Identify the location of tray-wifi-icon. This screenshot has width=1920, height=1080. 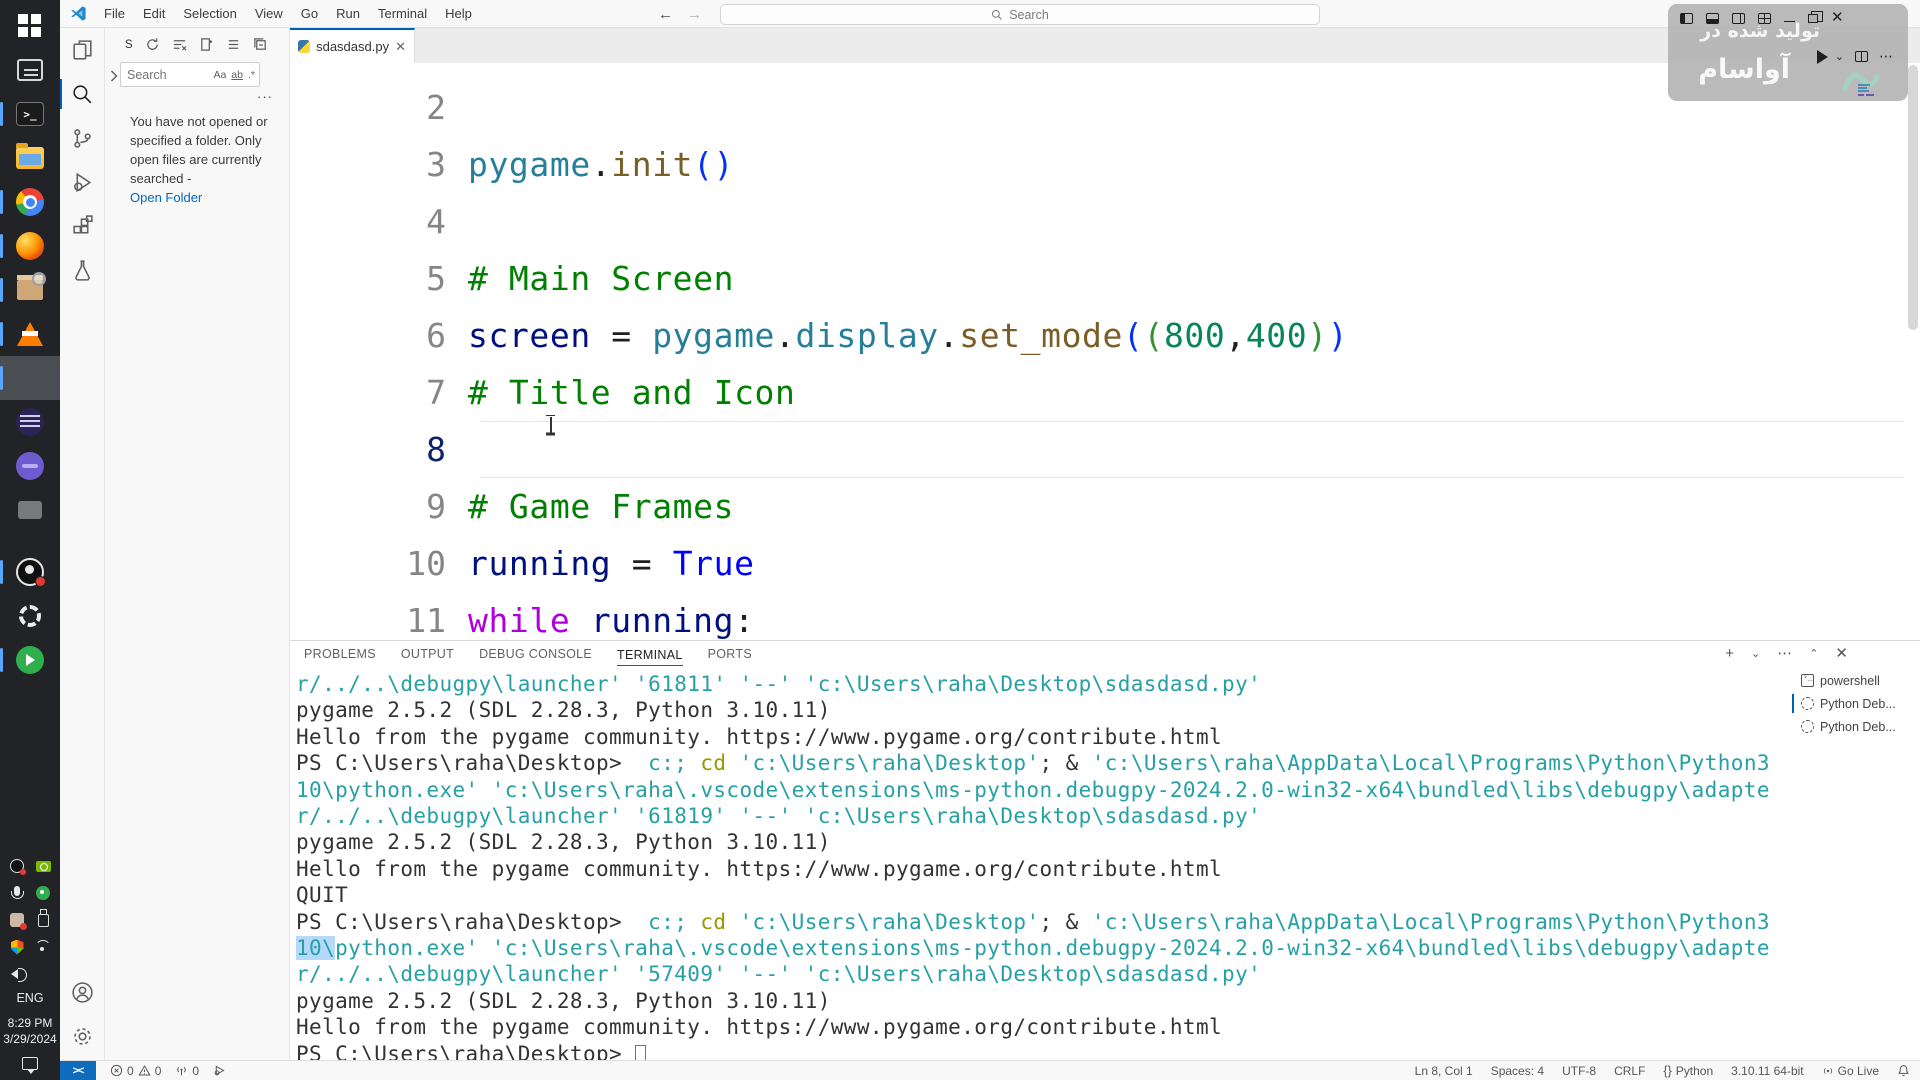
(43, 947).